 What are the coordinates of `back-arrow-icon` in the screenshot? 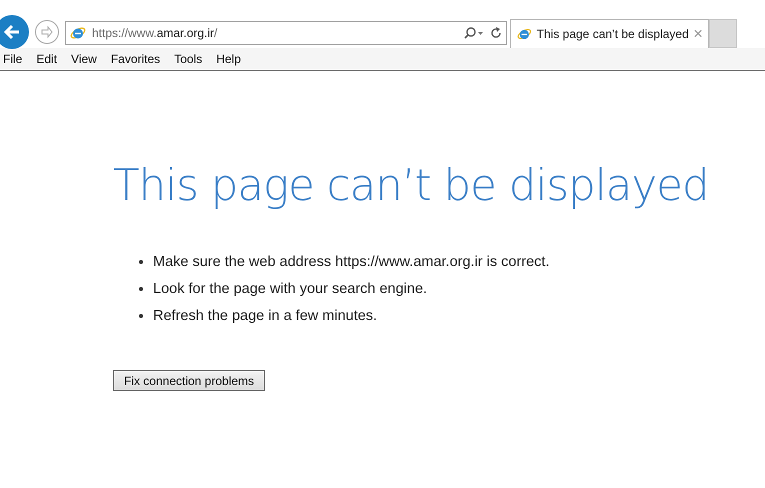 It's located at (12, 32).